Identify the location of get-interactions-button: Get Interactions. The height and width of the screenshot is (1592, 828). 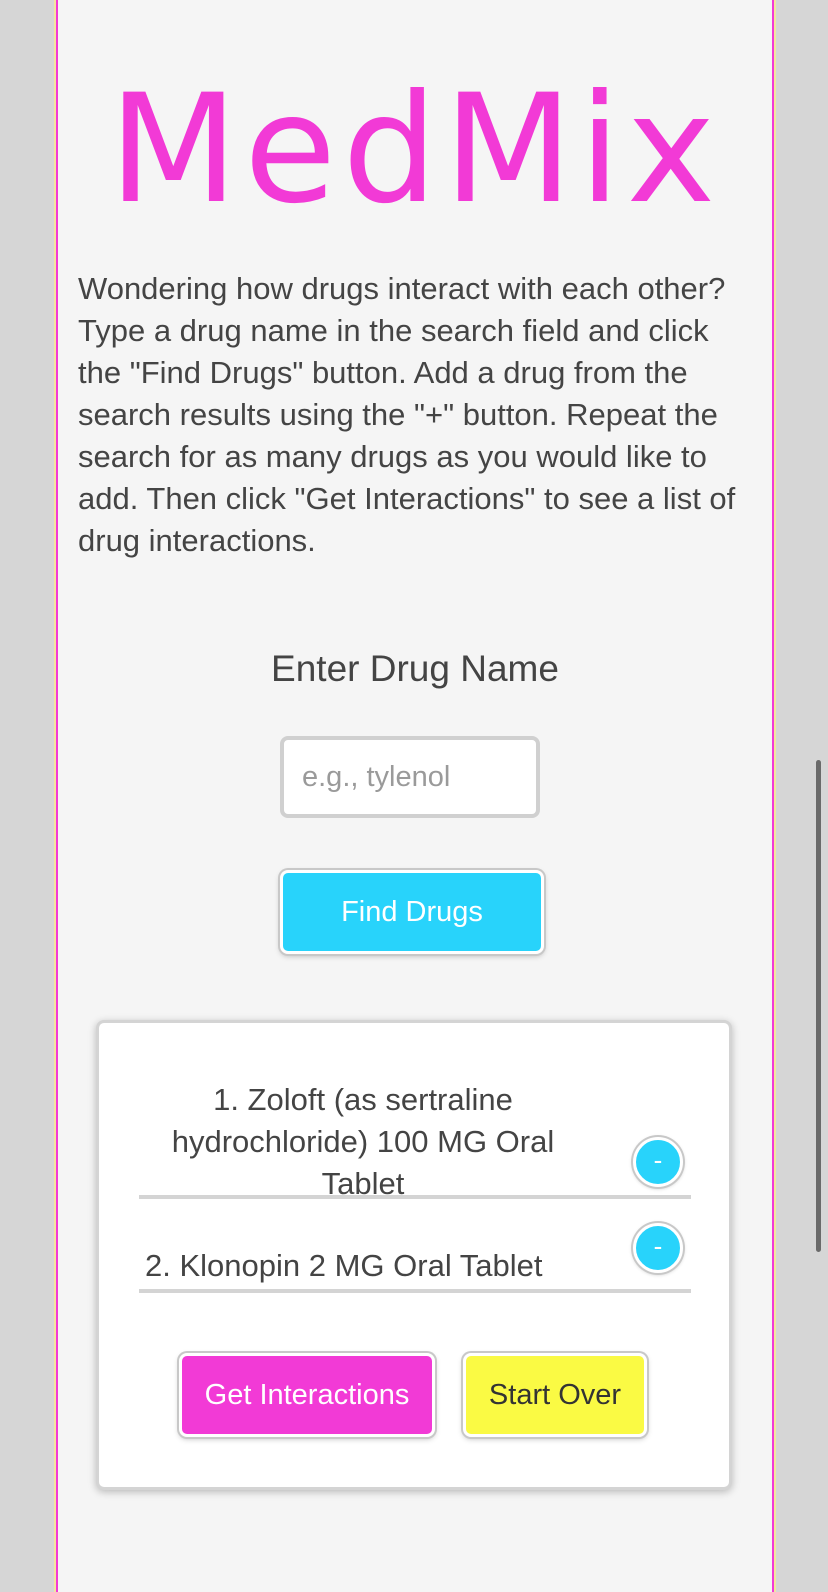
(307, 1395).